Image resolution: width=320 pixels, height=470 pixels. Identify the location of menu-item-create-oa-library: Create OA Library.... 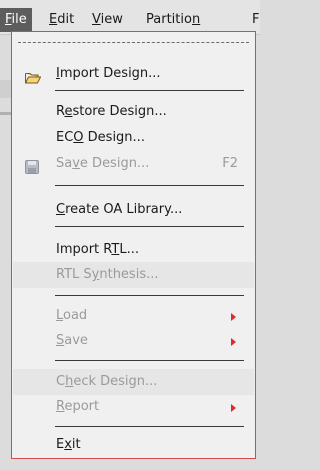
(133, 210).